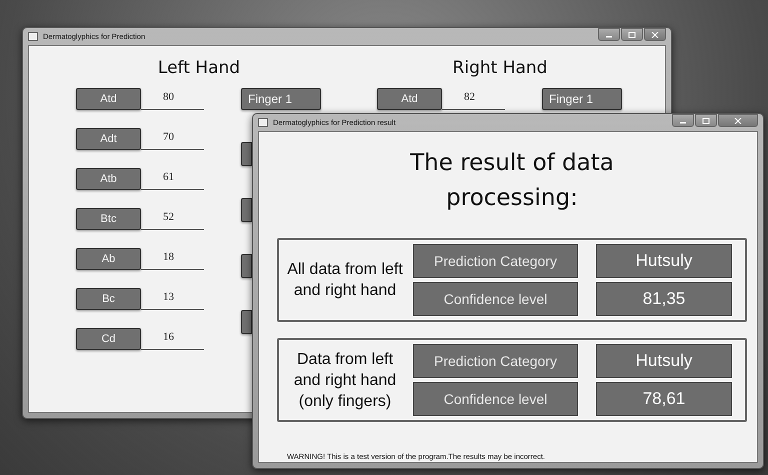 The width and height of the screenshot is (768, 475). What do you see at coordinates (473, 99) in the screenshot?
I see `value-field: 82` at bounding box center [473, 99].